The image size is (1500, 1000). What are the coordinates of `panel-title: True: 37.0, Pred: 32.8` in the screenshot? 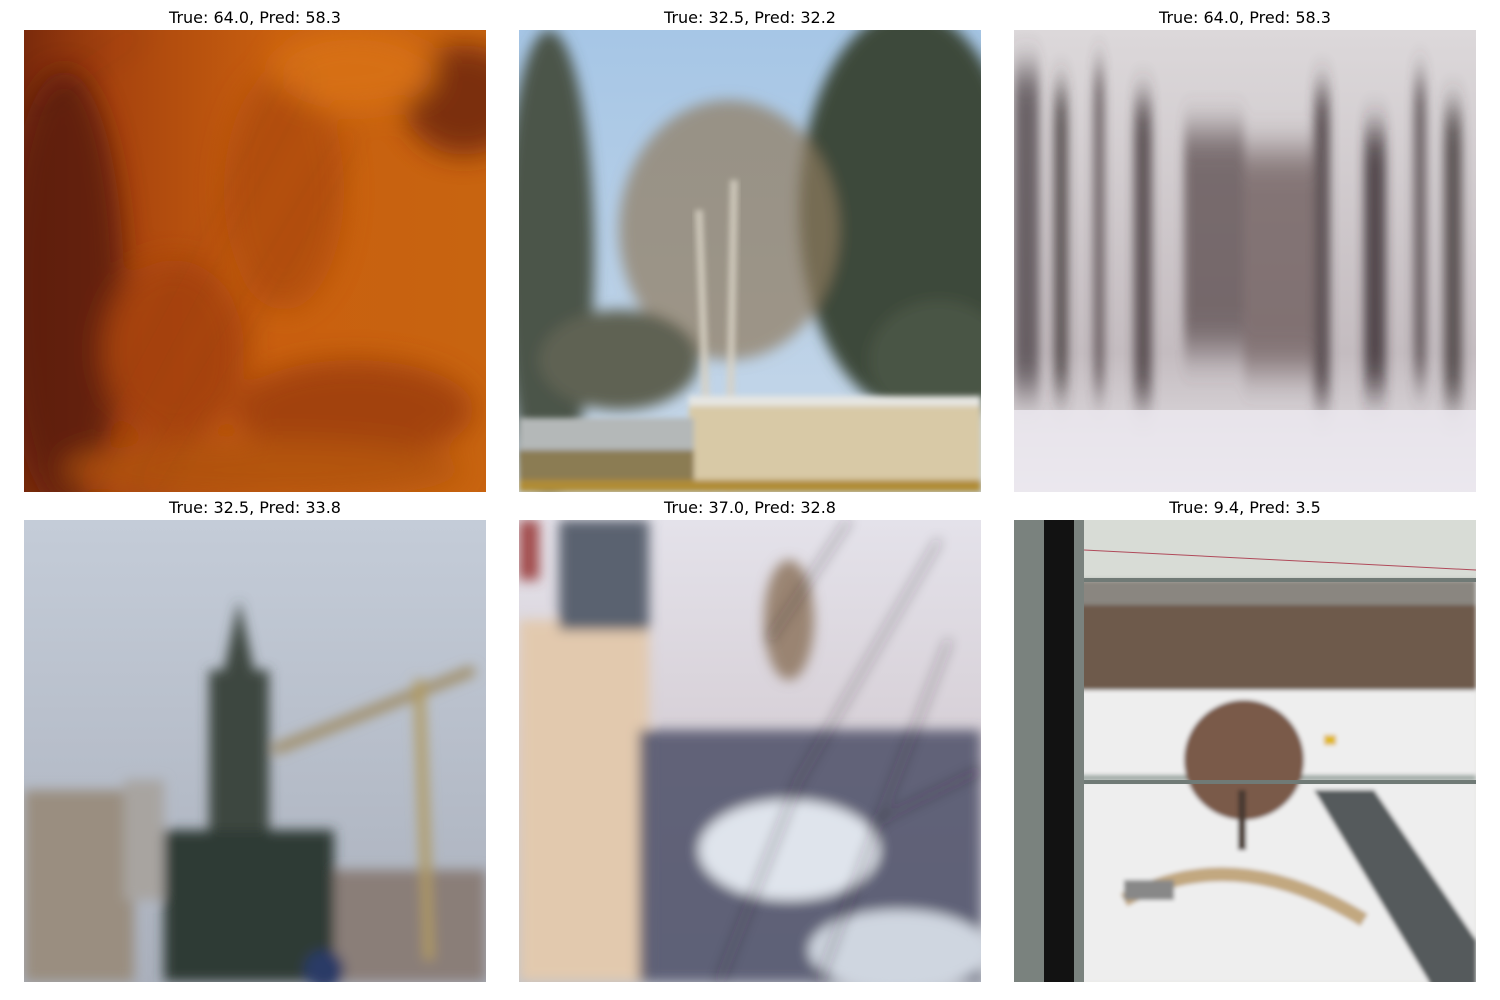 It's located at (750, 507).